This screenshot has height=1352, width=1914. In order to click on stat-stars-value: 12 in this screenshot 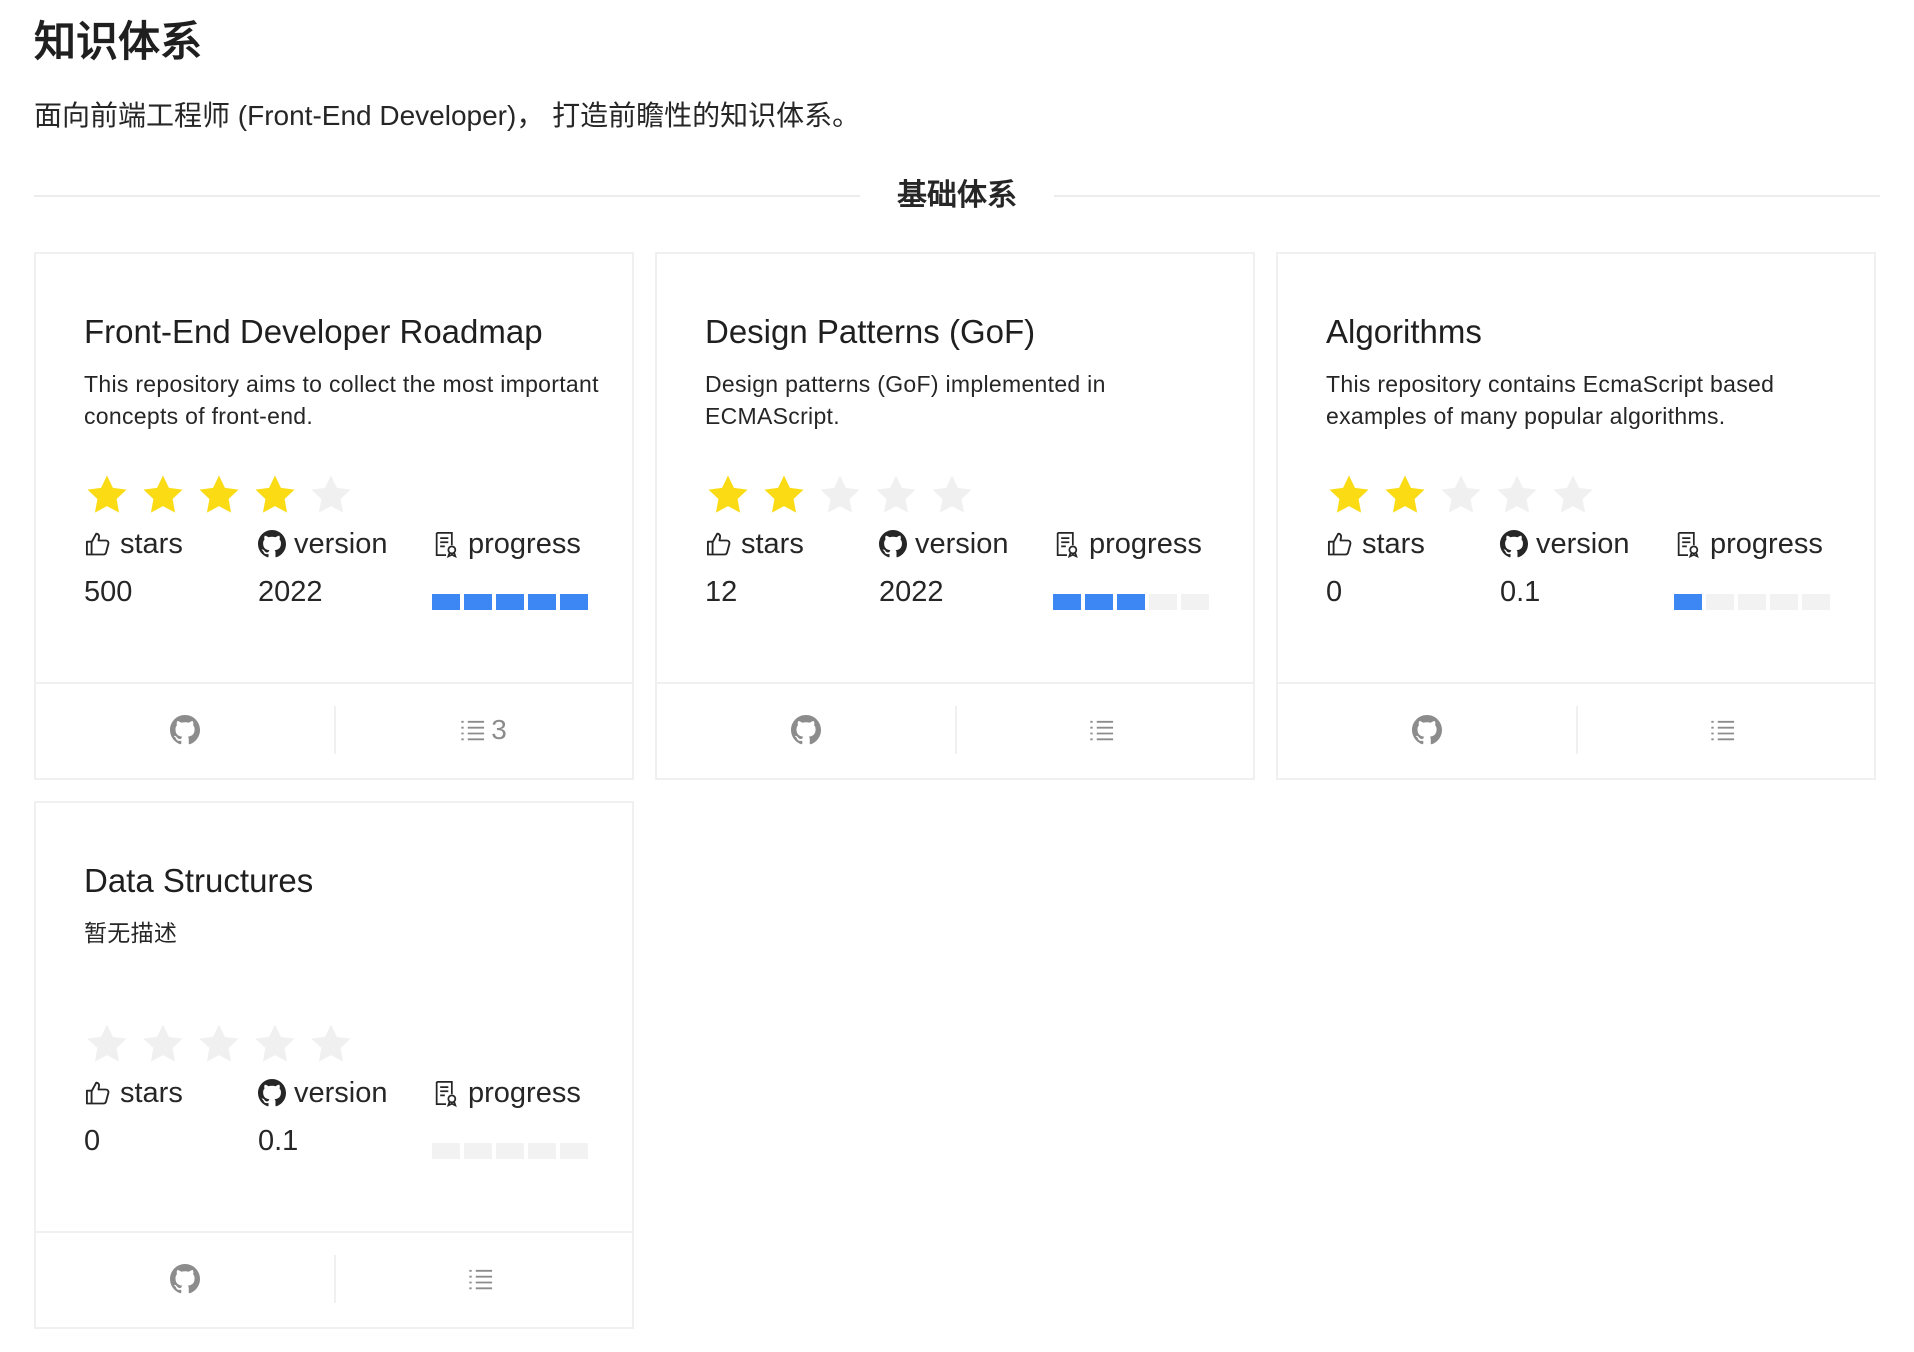, I will do `click(721, 592)`.